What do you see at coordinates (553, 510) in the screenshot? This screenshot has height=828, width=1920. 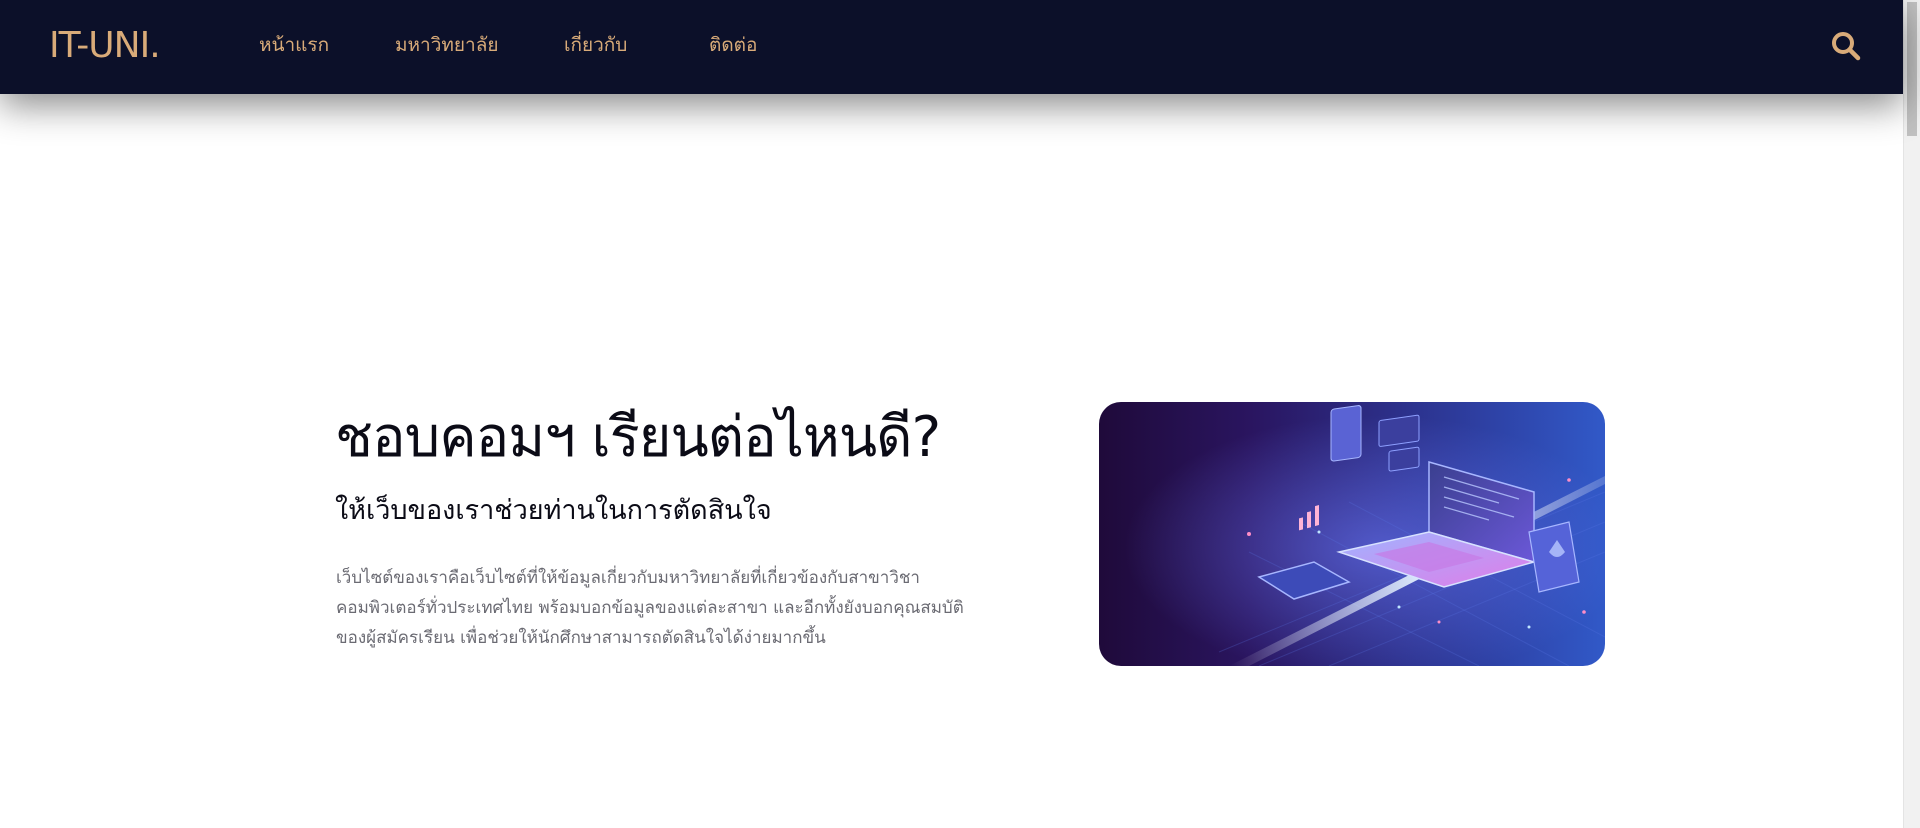 I see `hero-subtitle: ให้เว็บของเราช่วยท่านในการตัดสินใจ` at bounding box center [553, 510].